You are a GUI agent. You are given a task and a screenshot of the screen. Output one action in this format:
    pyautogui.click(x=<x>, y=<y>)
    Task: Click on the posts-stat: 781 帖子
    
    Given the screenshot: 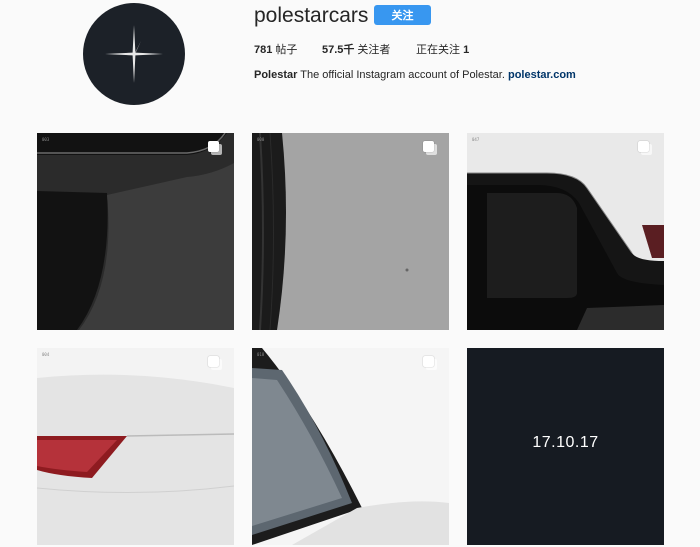 What is the action you would take?
    pyautogui.click(x=275, y=49)
    